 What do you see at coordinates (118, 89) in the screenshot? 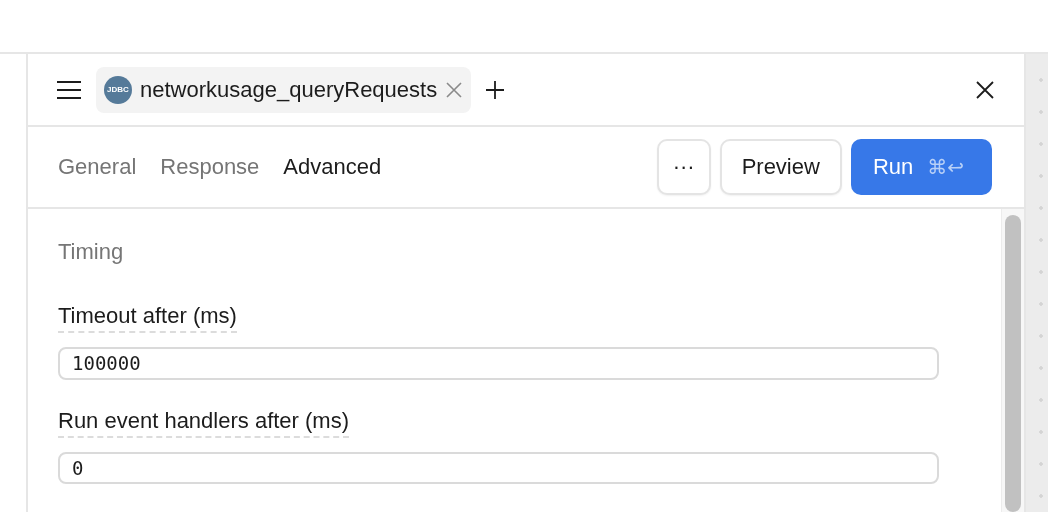
I see `jdbc-badge: JDBC` at bounding box center [118, 89].